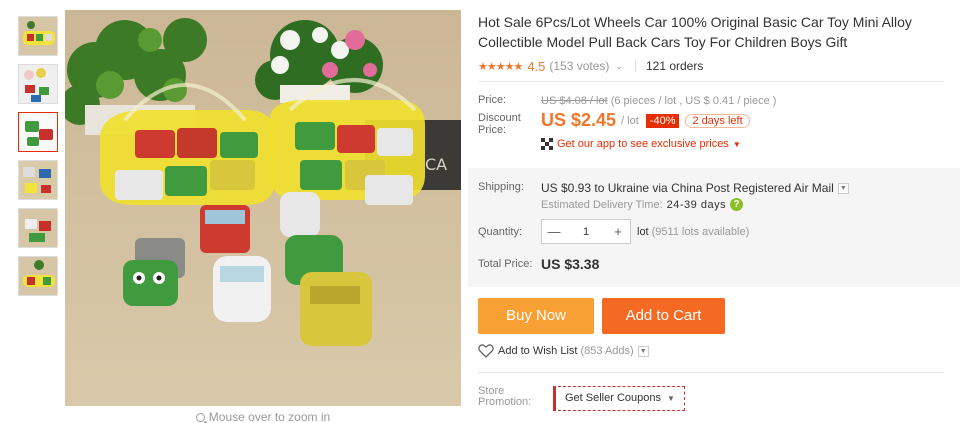 The image size is (960, 423). I want to click on app-promo-text: Get our app to see exclusive prices, so click(643, 144).